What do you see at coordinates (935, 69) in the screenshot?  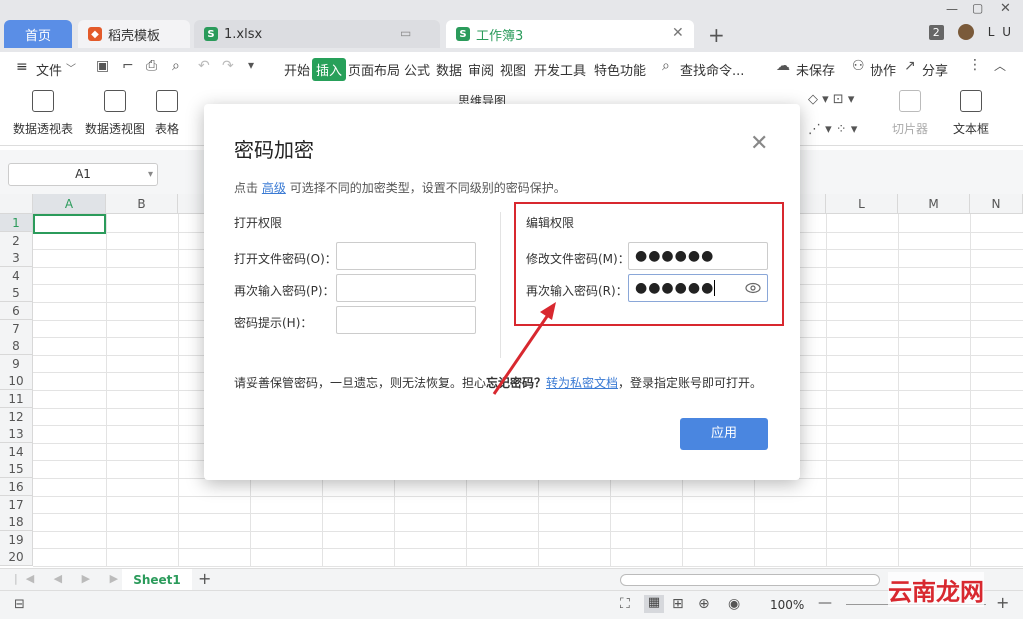 I see `share-button: 分享` at bounding box center [935, 69].